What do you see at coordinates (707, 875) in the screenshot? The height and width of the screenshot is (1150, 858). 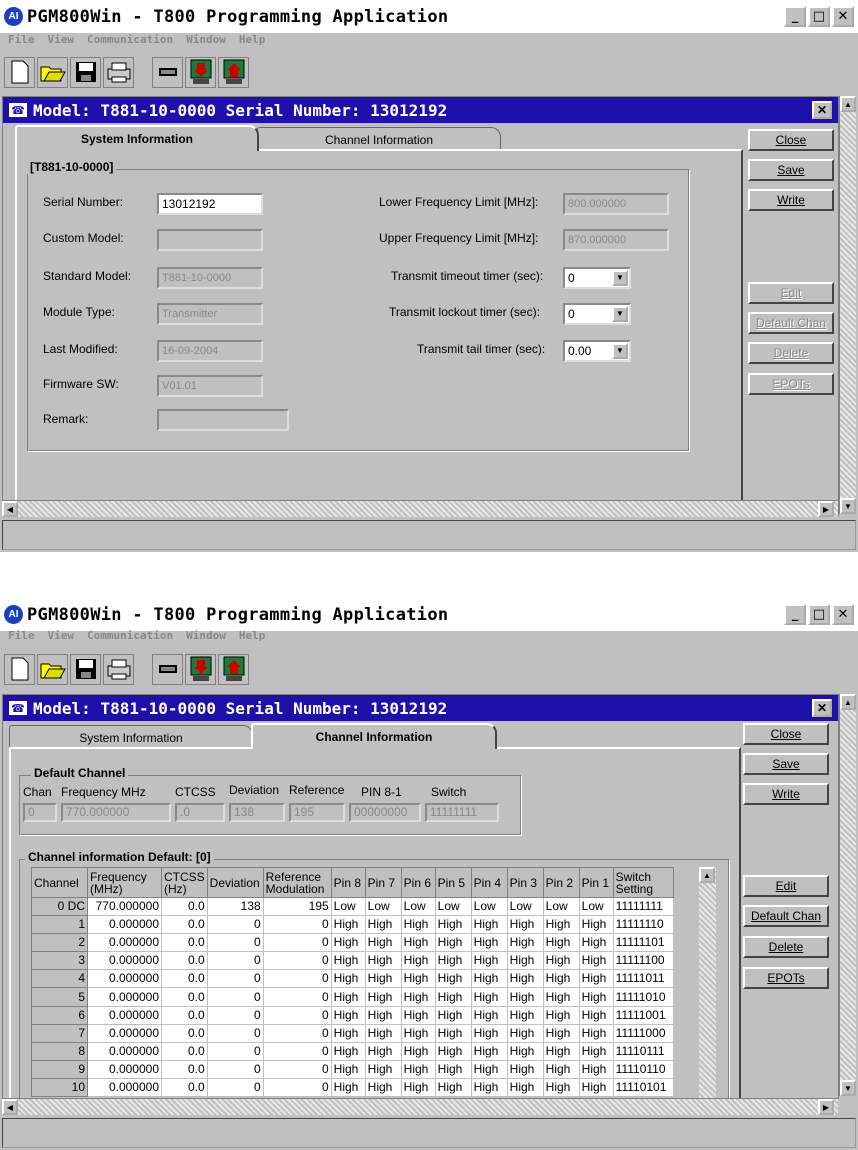 I see `scroll-up-icon: ▲` at bounding box center [707, 875].